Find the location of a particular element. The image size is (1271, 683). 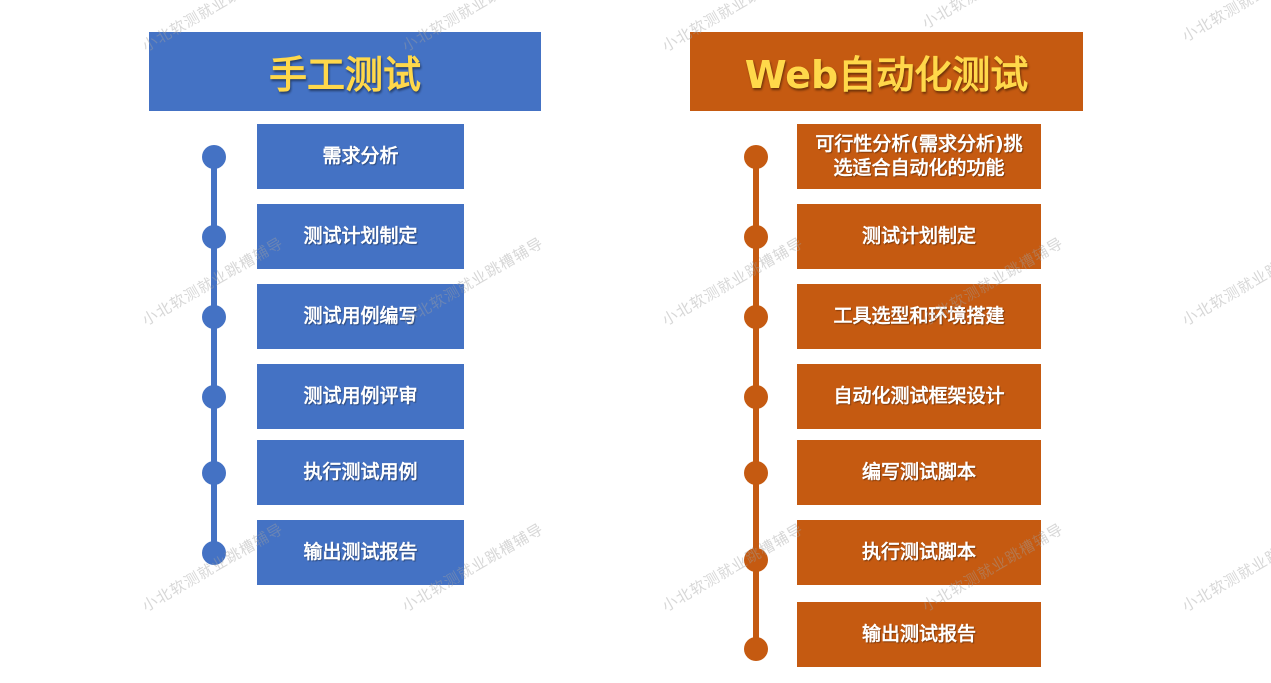

web-step-5: 编写测试脚本 is located at coordinates (919, 472).